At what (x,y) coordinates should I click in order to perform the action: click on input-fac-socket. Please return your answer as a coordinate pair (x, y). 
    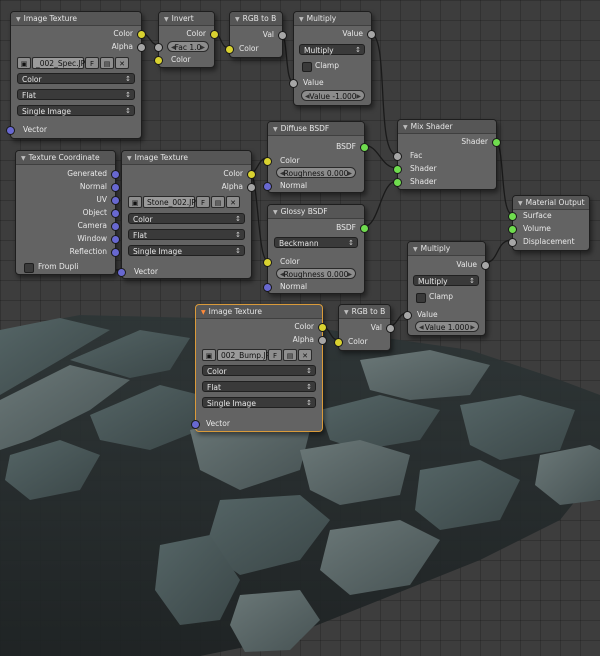
    Looking at the image, I should click on (397, 156).